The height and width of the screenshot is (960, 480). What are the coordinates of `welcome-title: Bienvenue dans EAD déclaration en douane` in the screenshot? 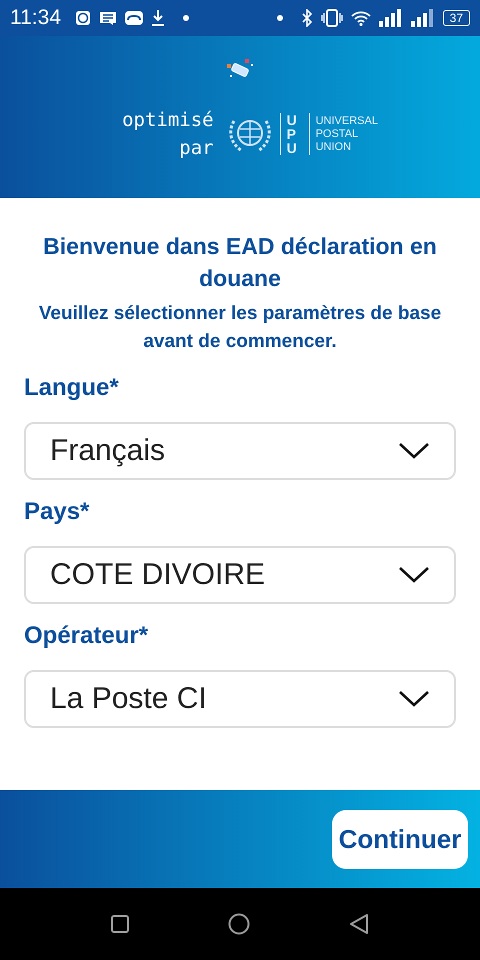 It's located at (240, 262).